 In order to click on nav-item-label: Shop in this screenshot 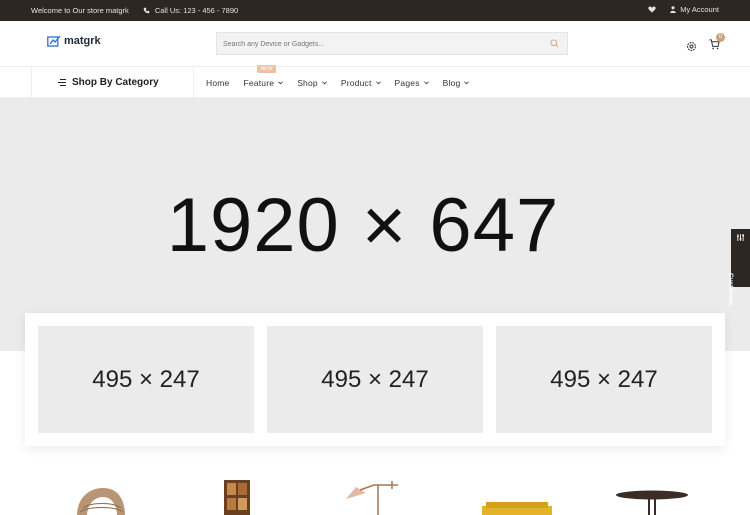, I will do `click(307, 82)`.